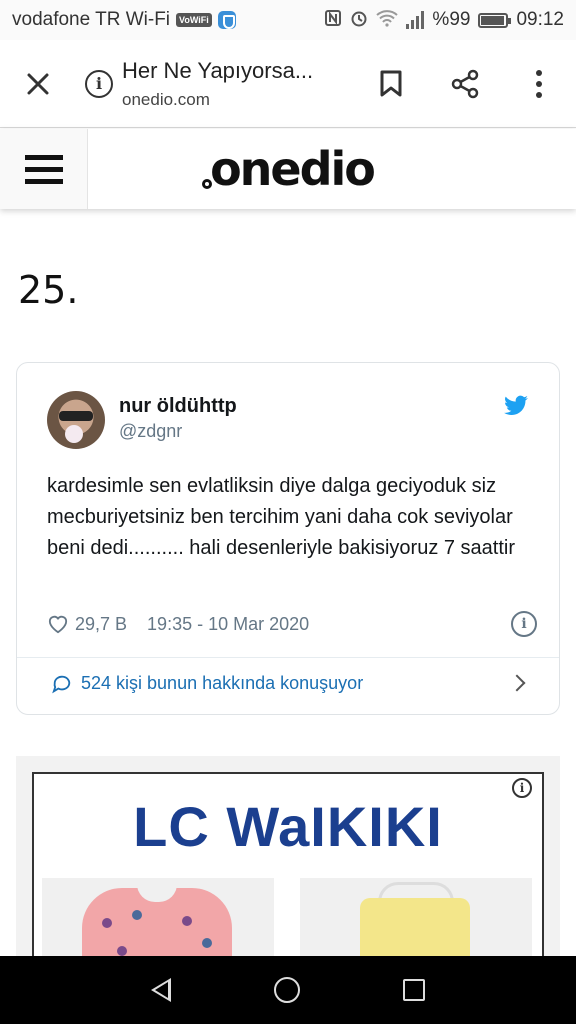  Describe the element at coordinates (237, 84) in the screenshot. I see `page-title-block: Her Ne Yapıyorsa... onedio.com` at that location.